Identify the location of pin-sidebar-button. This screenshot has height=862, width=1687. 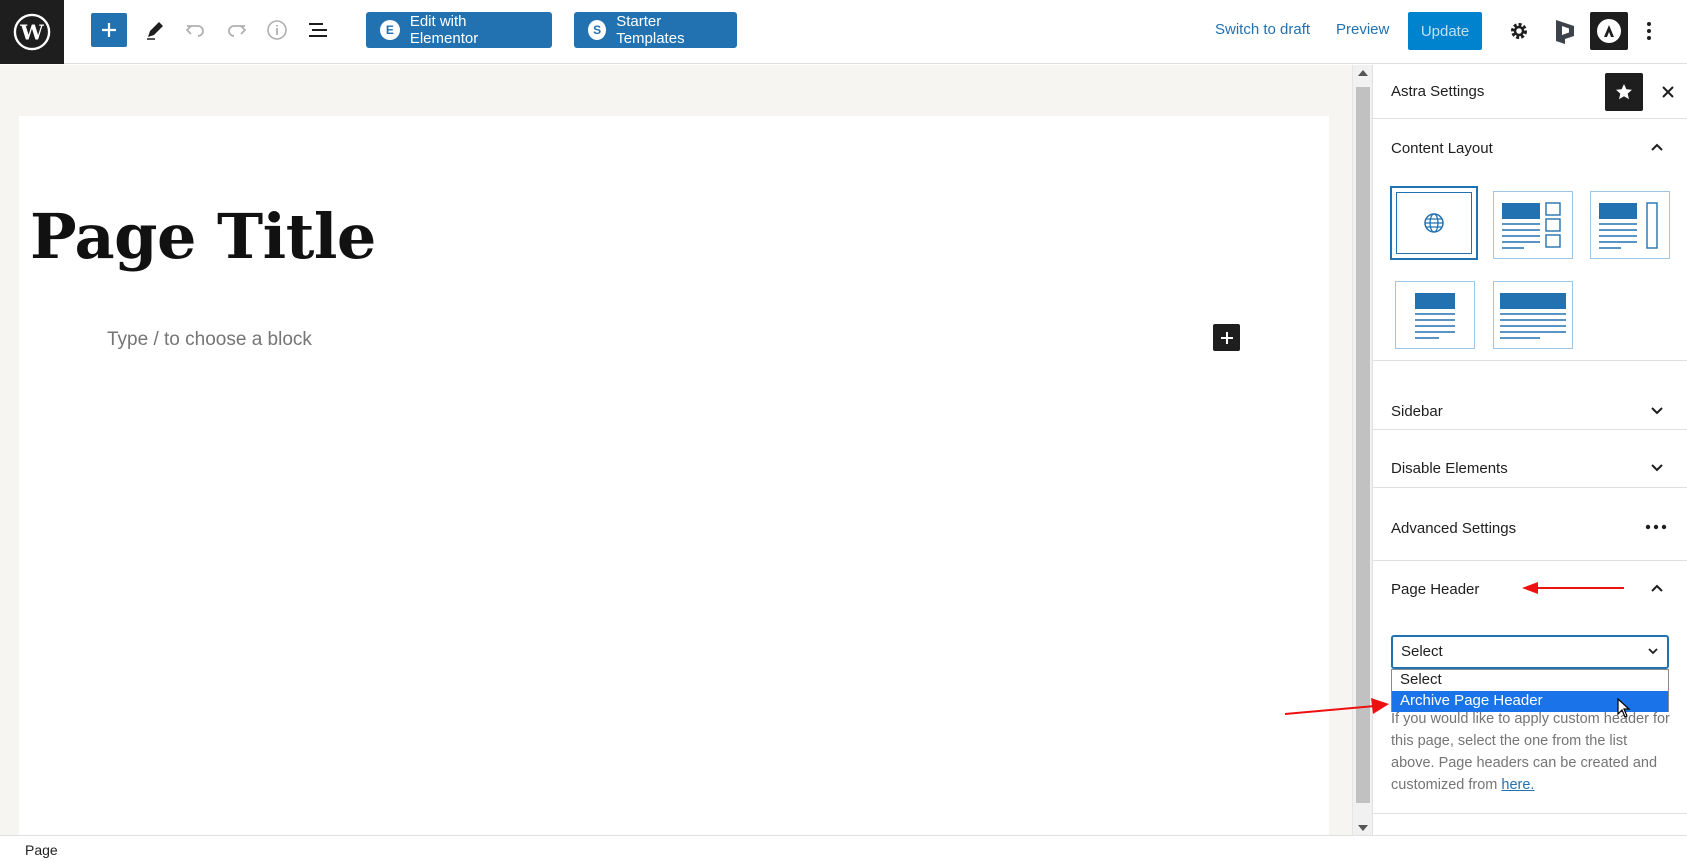
(1624, 92).